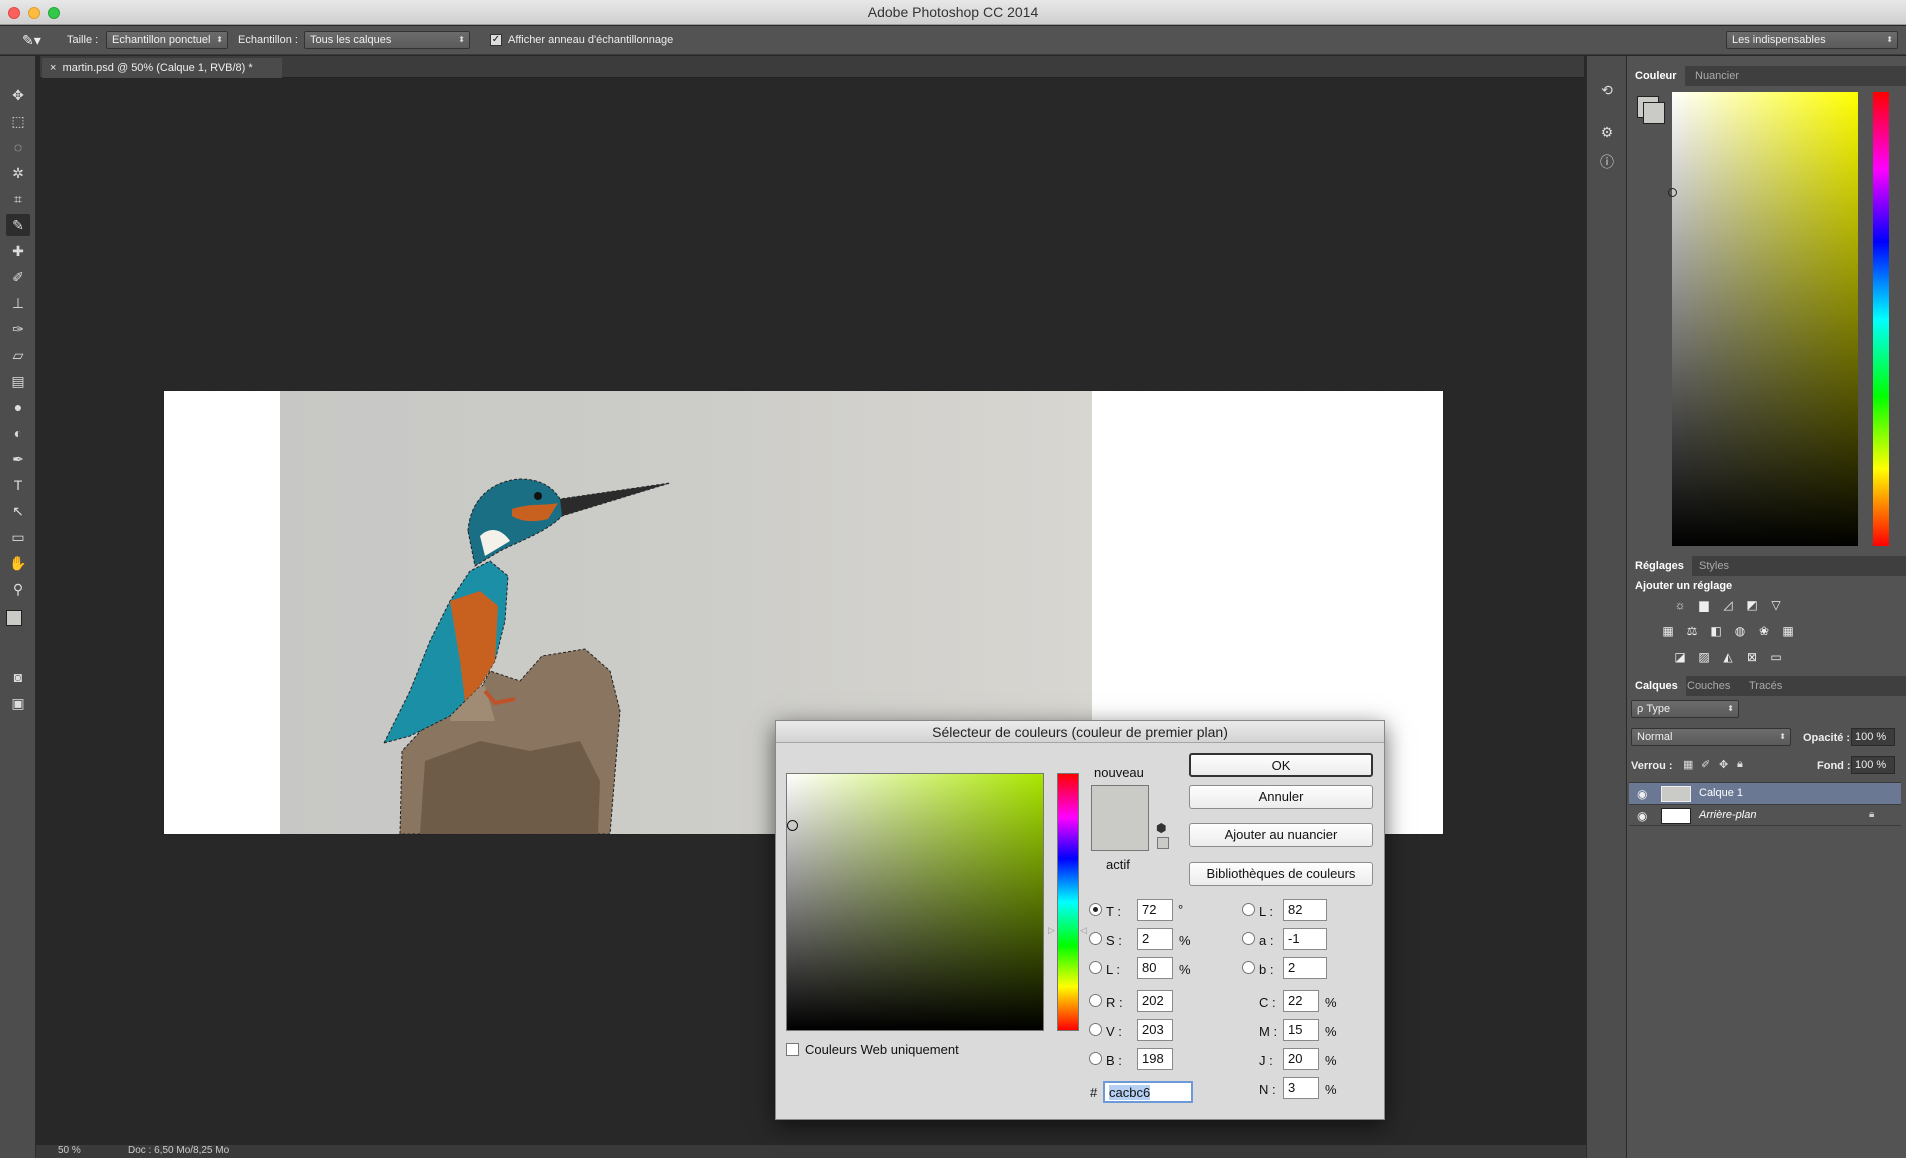 The width and height of the screenshot is (1906, 1158). I want to click on green-input: 203, so click(1155, 1030).